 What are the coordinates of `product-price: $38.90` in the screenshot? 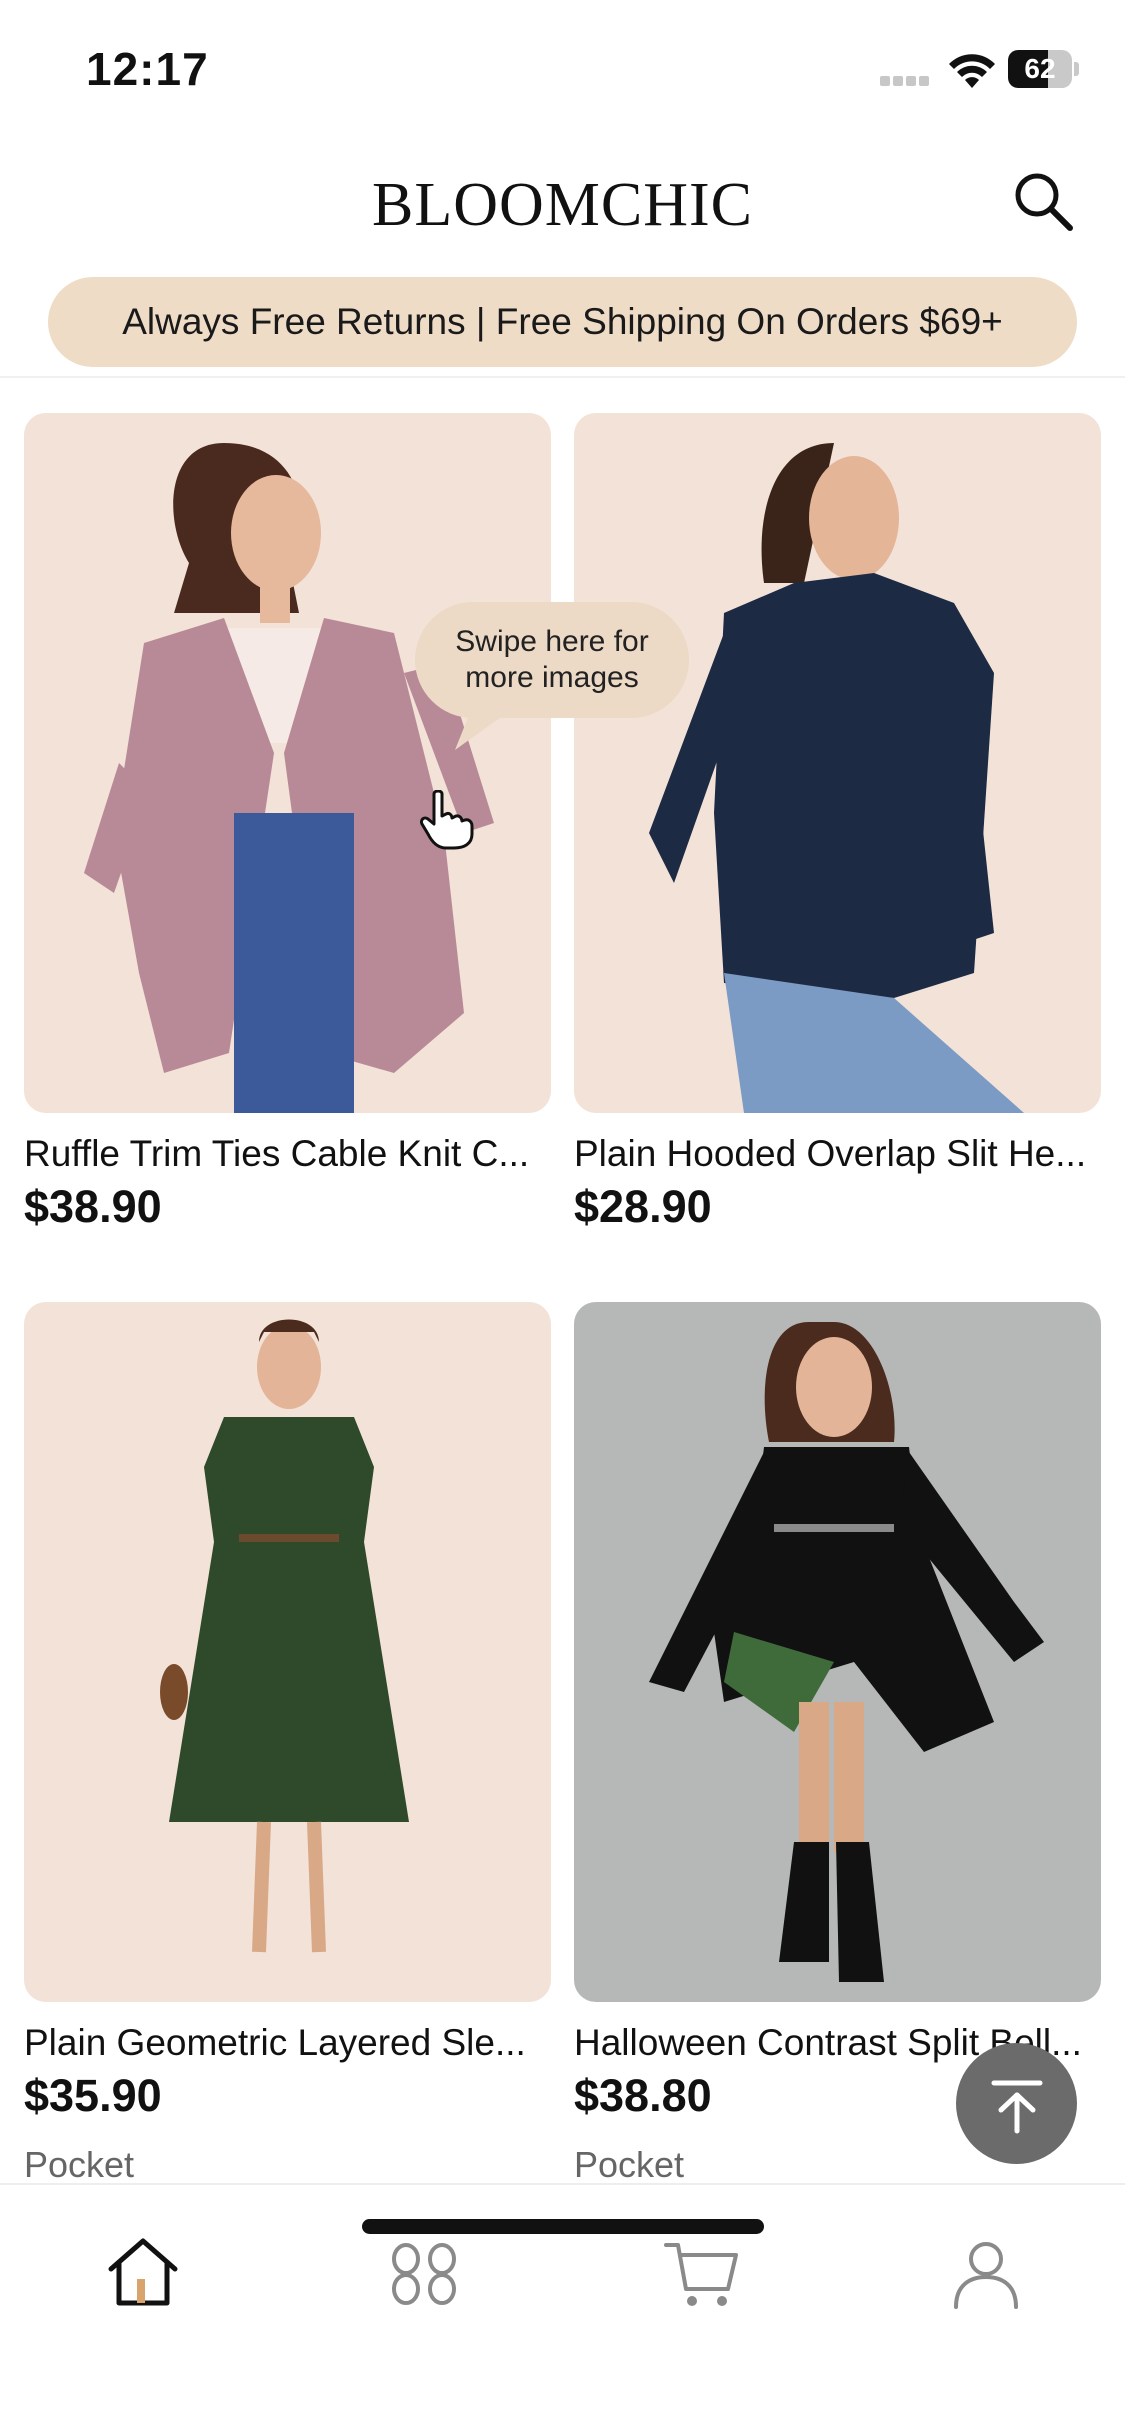 It's located at (93, 1206).